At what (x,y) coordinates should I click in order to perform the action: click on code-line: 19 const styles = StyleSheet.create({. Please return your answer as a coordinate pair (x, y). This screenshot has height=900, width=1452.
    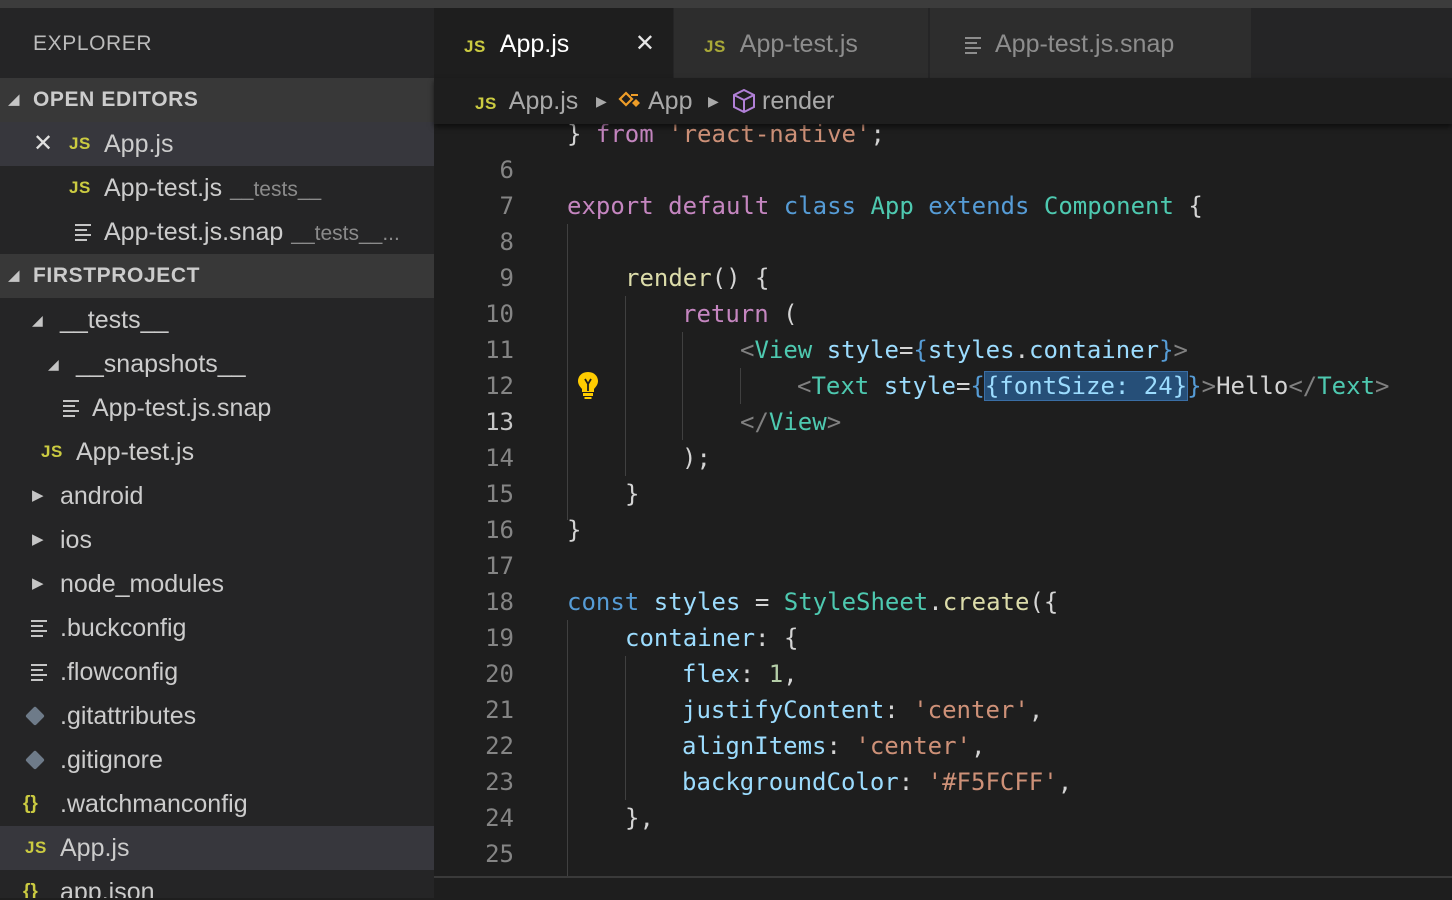
    Looking at the image, I should click on (943, 618).